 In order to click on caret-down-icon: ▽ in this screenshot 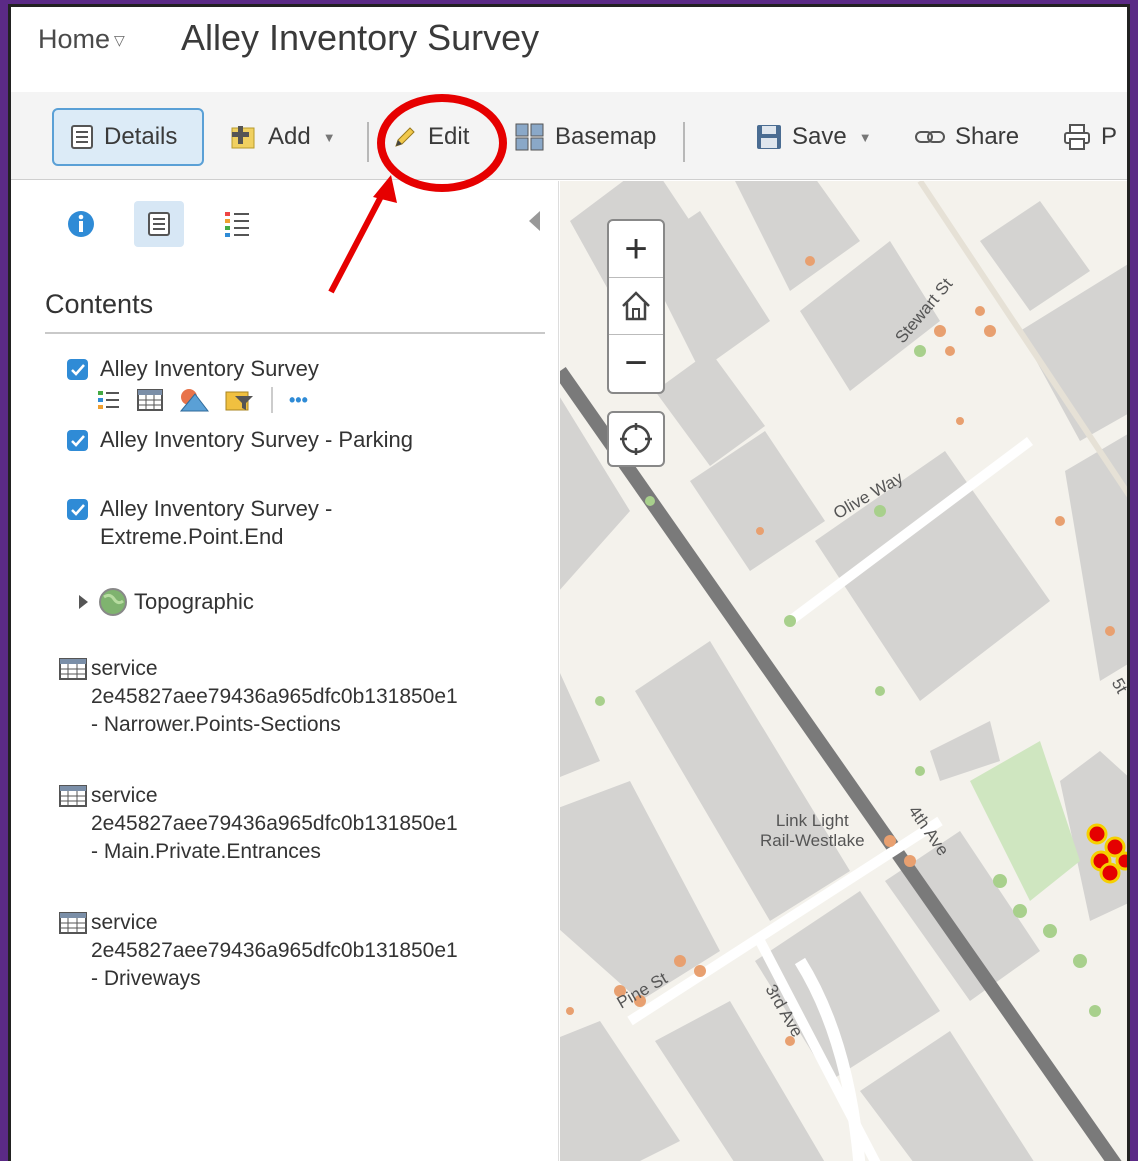, I will do `click(119, 40)`.